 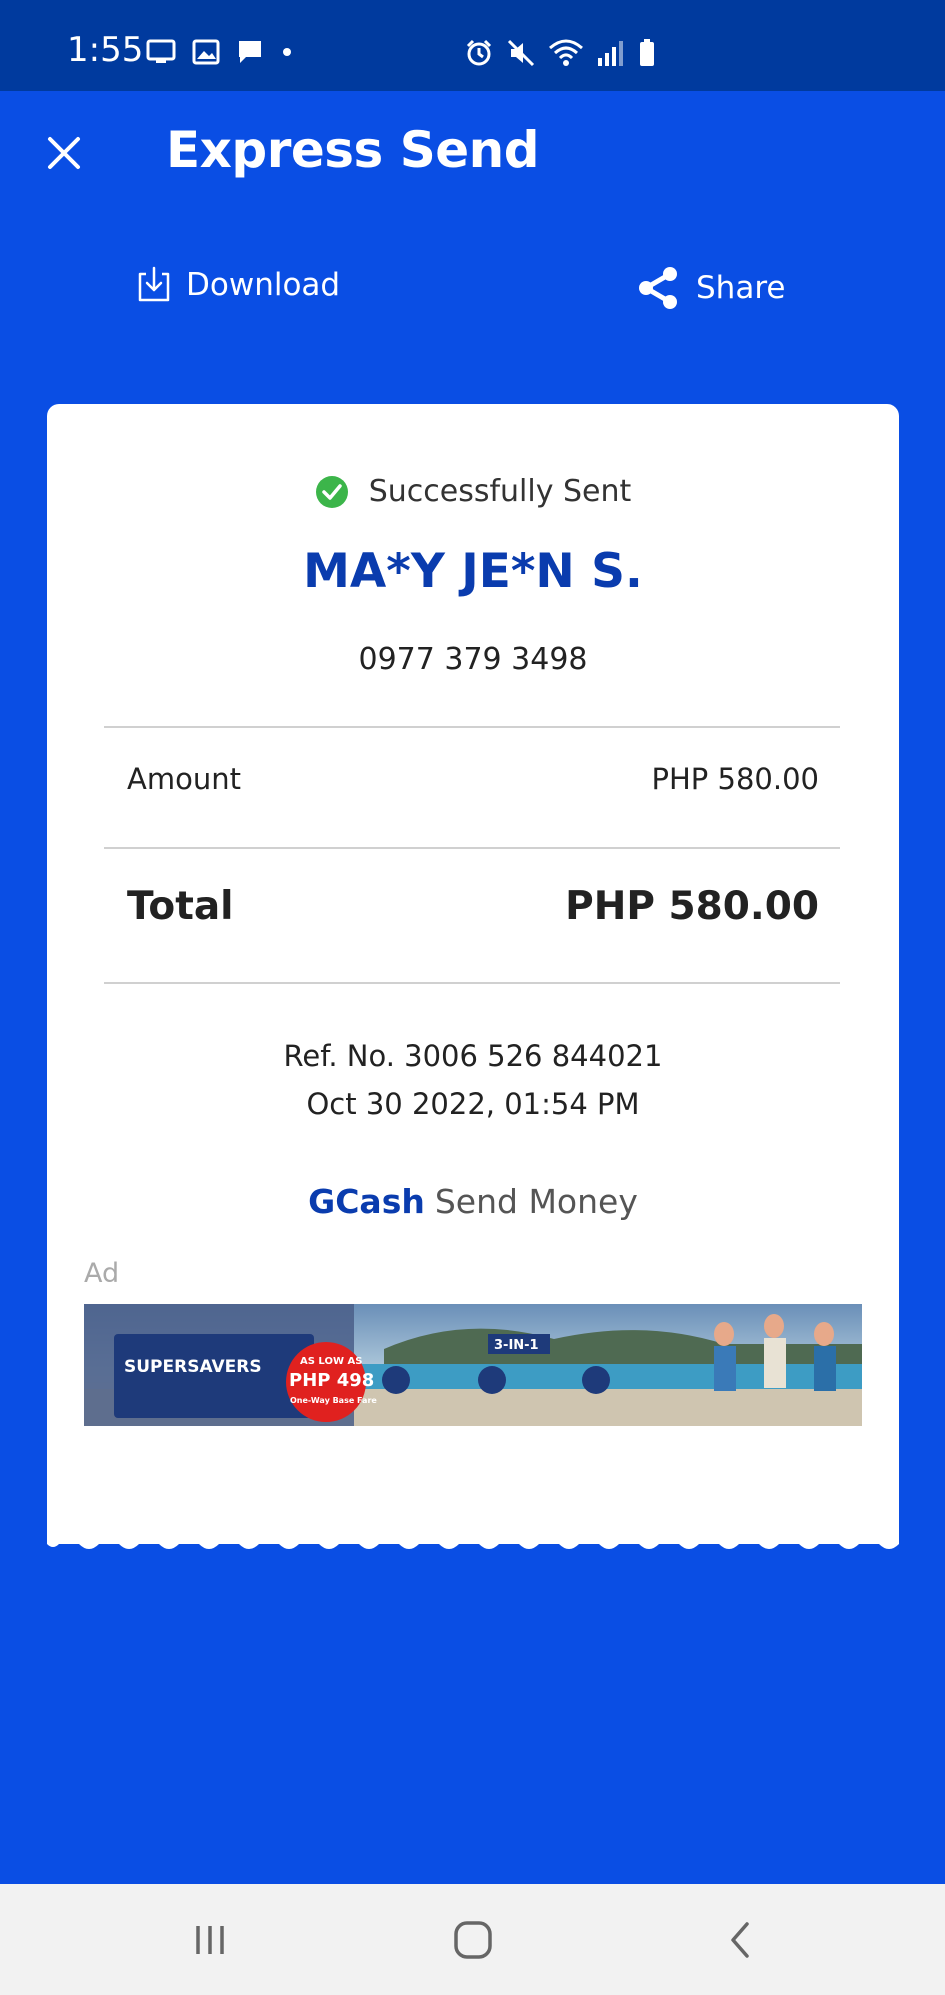 What do you see at coordinates (331, 1380) in the screenshot?
I see `ad-promo-price: PHP 498` at bounding box center [331, 1380].